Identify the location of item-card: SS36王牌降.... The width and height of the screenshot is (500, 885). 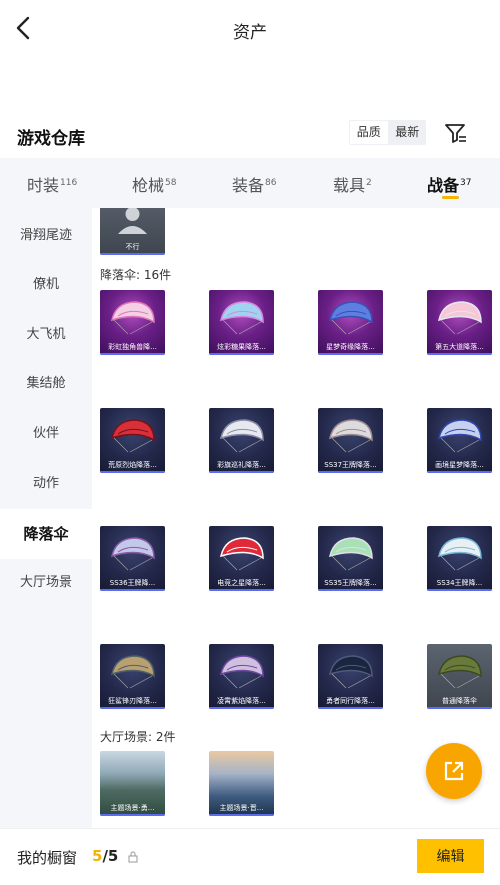
(132, 558).